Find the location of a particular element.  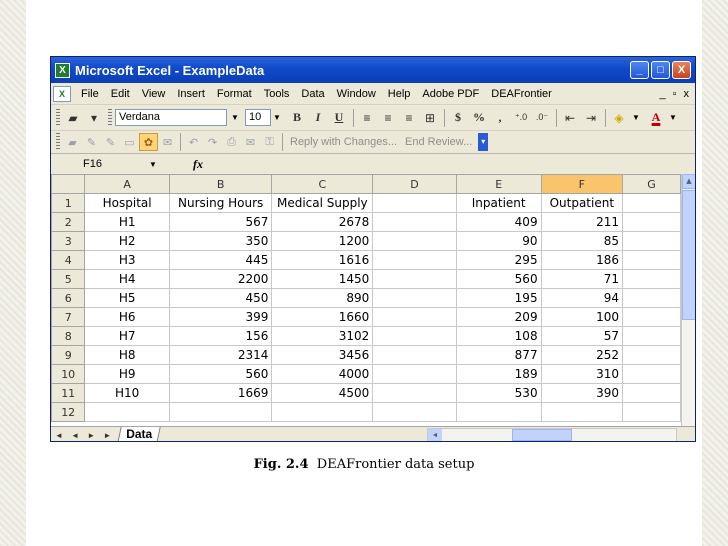

row-header: 12 is located at coordinates (68, 412).